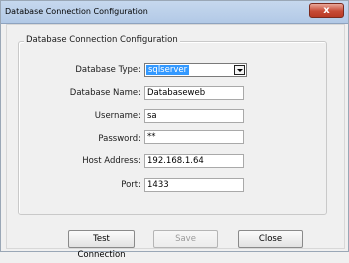 Image resolution: width=349 pixels, height=263 pixels. What do you see at coordinates (131, 185) in the screenshot?
I see `port-label: Port:` at bounding box center [131, 185].